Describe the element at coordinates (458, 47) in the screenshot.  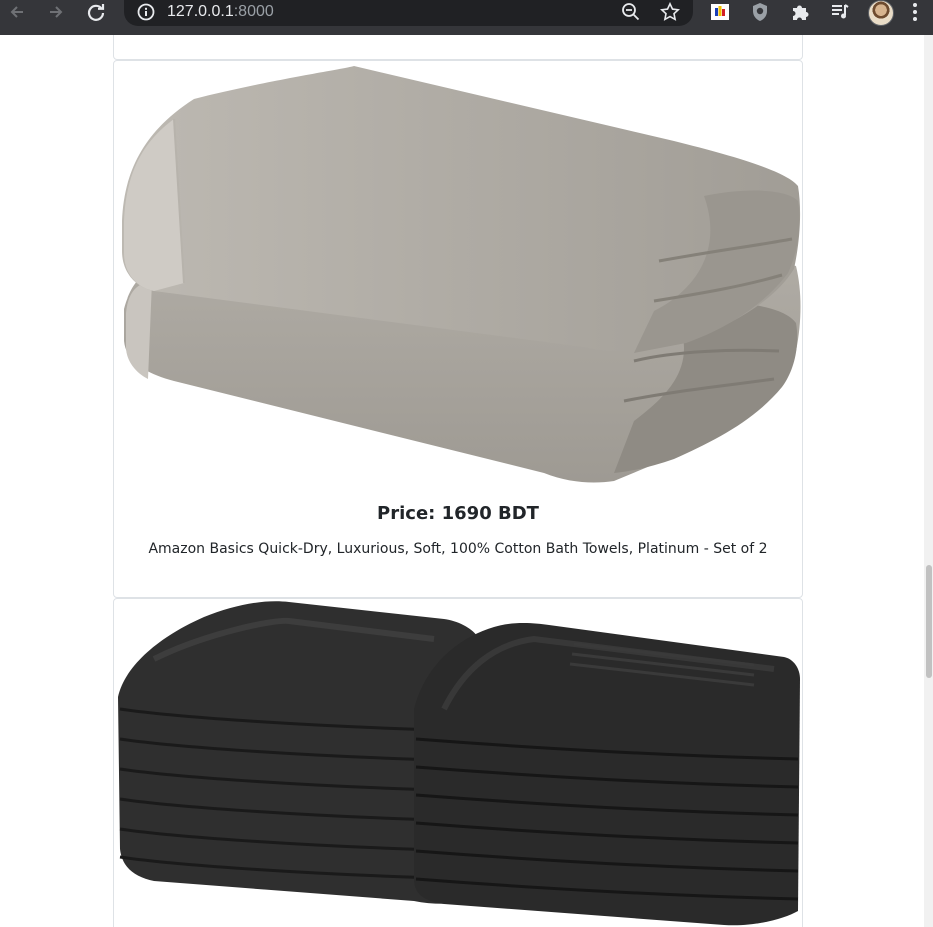
I see `product-card-previous` at that location.